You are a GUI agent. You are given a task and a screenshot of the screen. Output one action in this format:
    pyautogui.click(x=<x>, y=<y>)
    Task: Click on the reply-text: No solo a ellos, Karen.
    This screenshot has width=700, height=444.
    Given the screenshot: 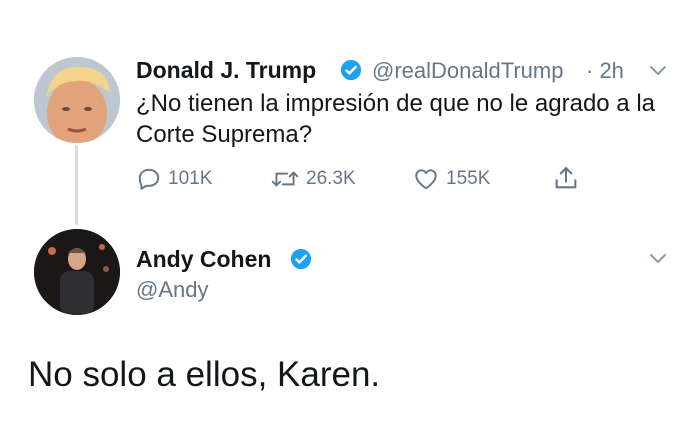 What is the action you would take?
    pyautogui.click(x=204, y=374)
    